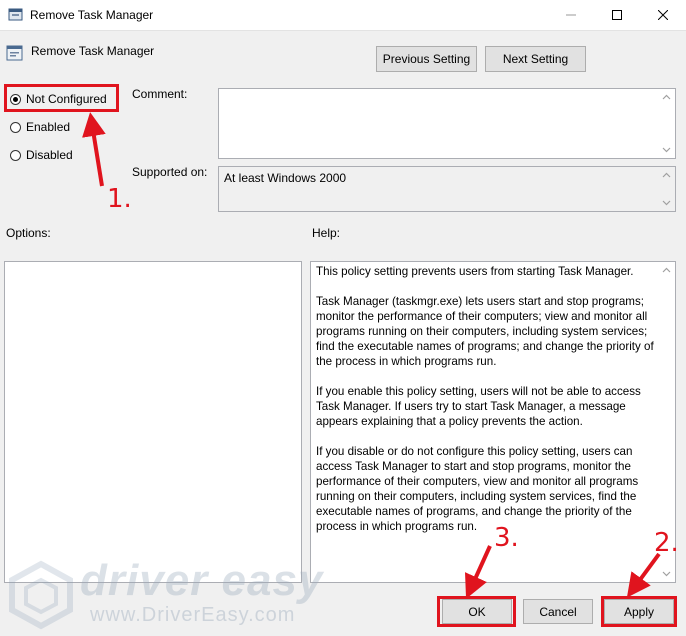 The image size is (686, 636). Describe the element at coordinates (119, 199) in the screenshot. I see `annotation-step1: 1.` at that location.